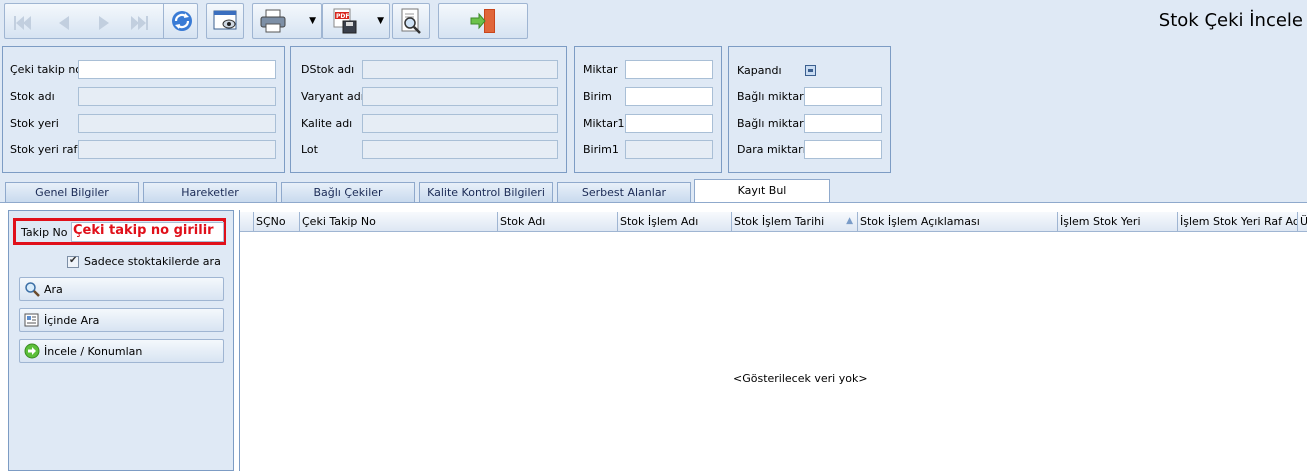 This screenshot has height=471, width=1307. What do you see at coordinates (601, 149) in the screenshot?
I see `label-birim1: Birim1` at bounding box center [601, 149].